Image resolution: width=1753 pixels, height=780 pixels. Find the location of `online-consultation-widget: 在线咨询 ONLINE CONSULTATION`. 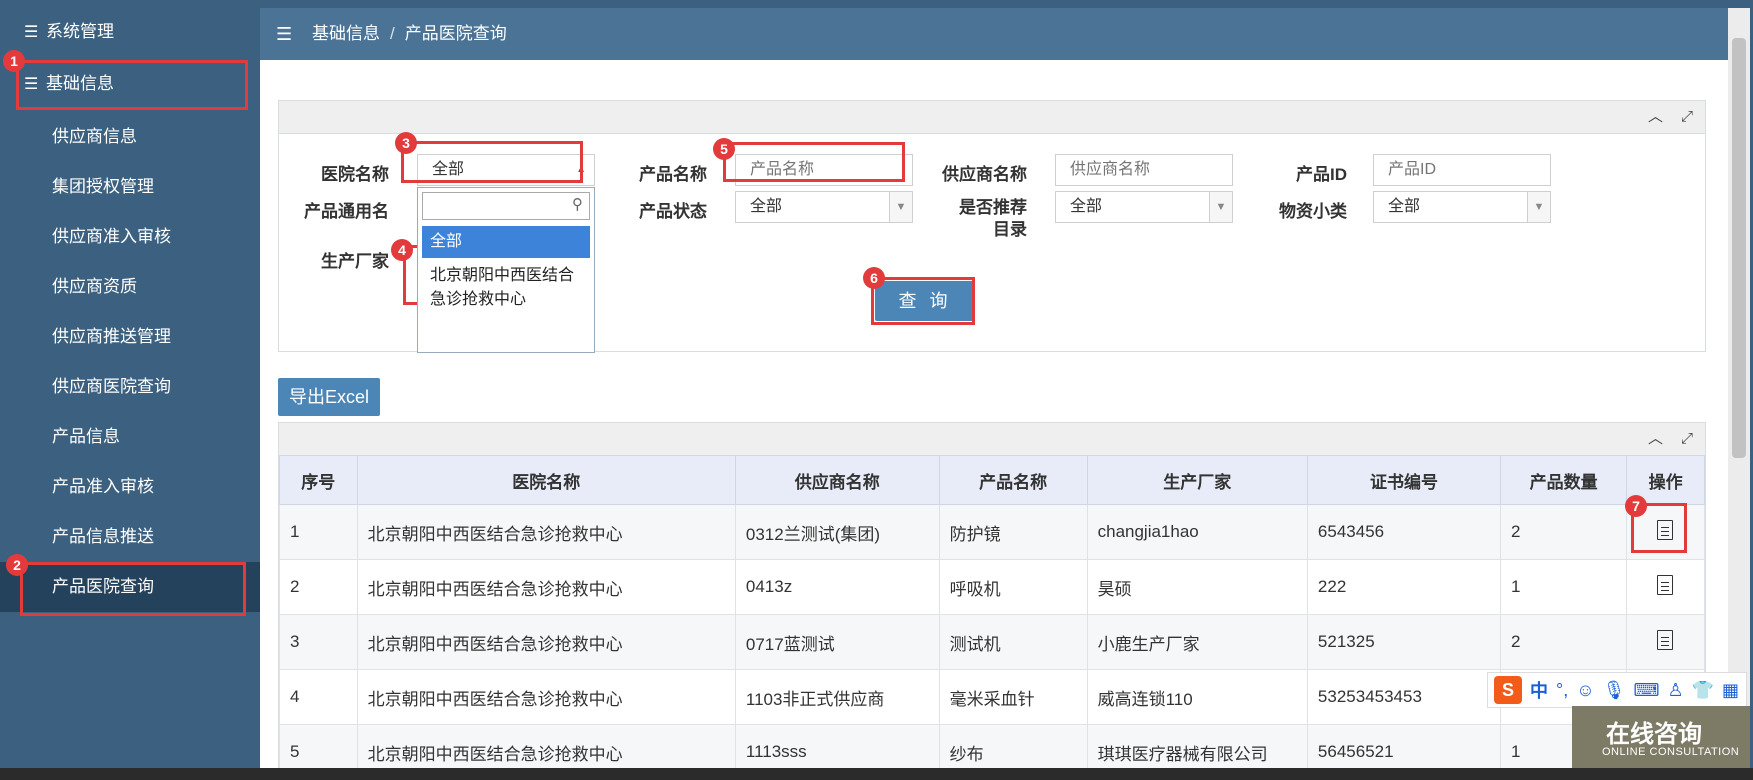

online-consultation-widget: 在线咨询 ONLINE CONSULTATION is located at coordinates (1661, 737).